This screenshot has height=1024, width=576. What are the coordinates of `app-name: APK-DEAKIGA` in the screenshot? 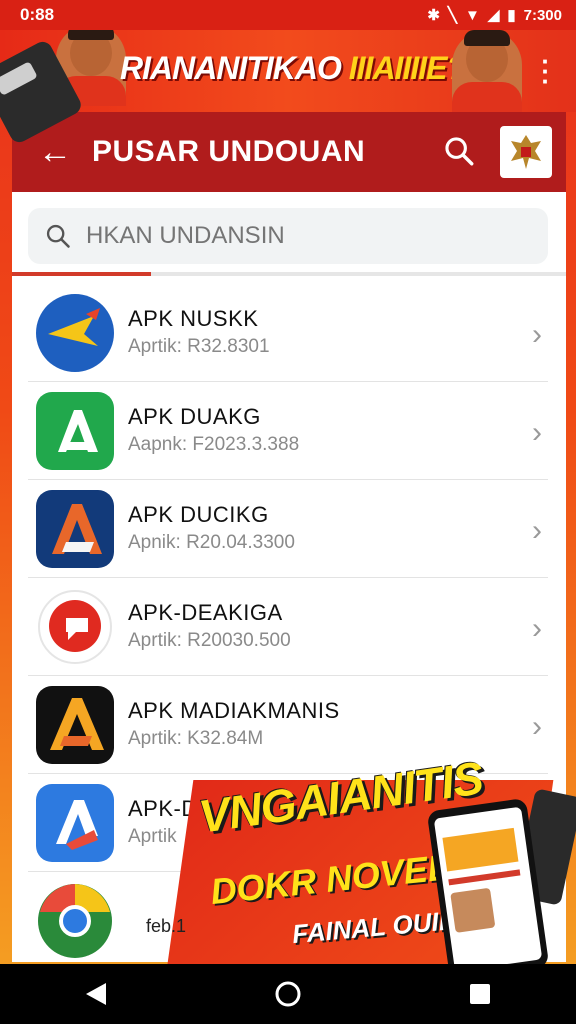 It's located at (205, 612).